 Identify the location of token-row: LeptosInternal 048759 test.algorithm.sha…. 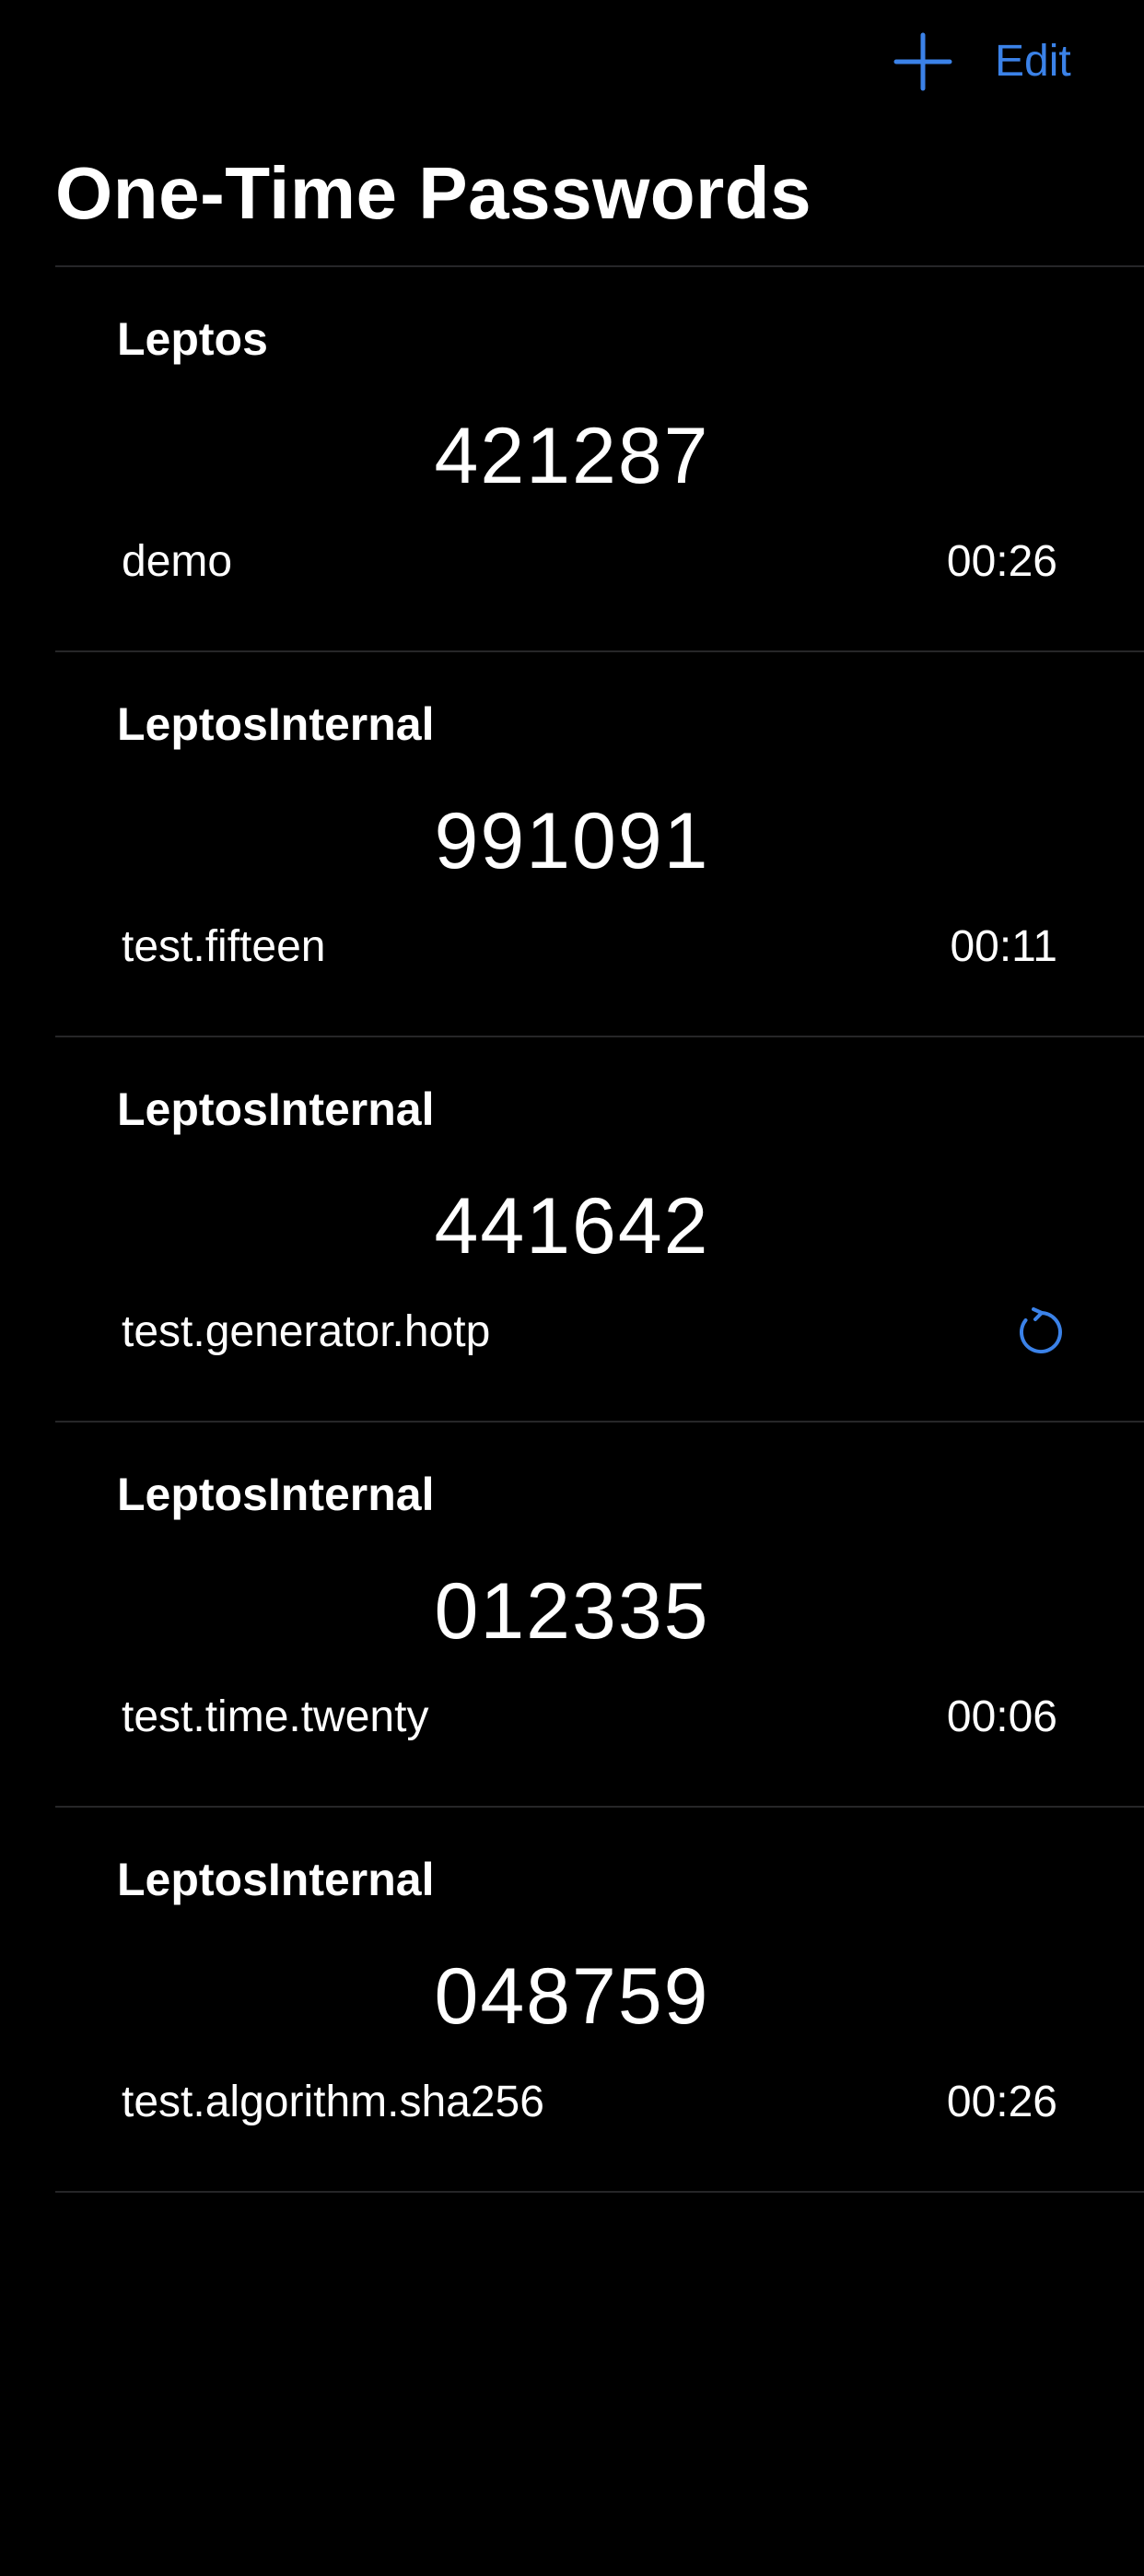
(599, 1999).